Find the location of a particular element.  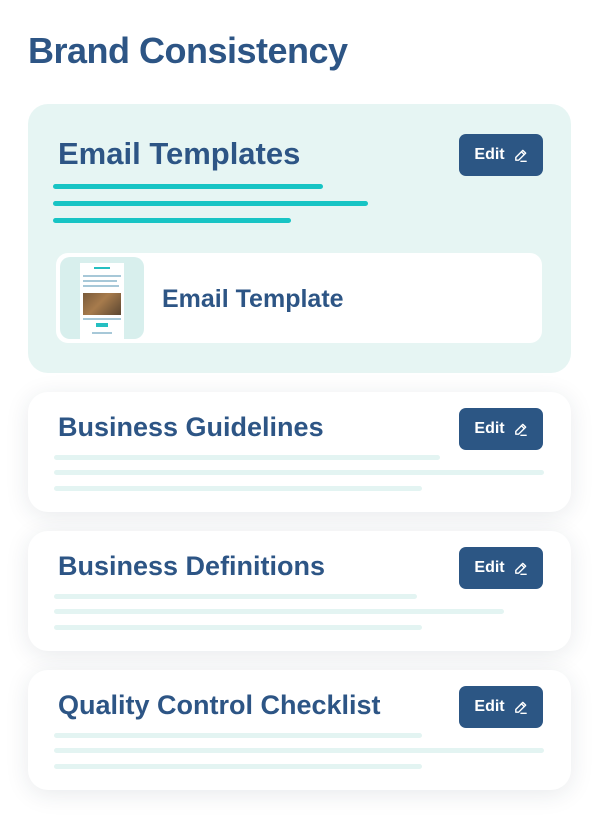

card-quality-control-checklist: Quality Control Checklist Edit is located at coordinates (299, 730).